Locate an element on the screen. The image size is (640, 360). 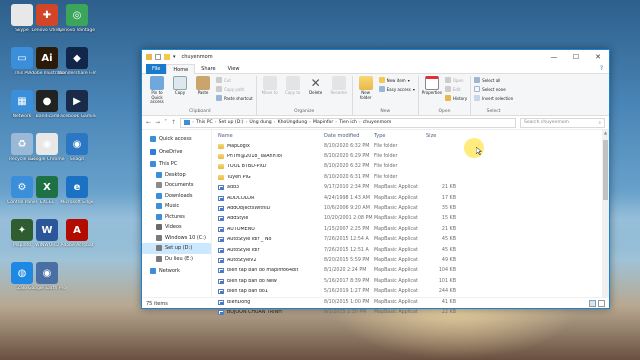
properties-quick-icon is located at coordinates (158, 57).